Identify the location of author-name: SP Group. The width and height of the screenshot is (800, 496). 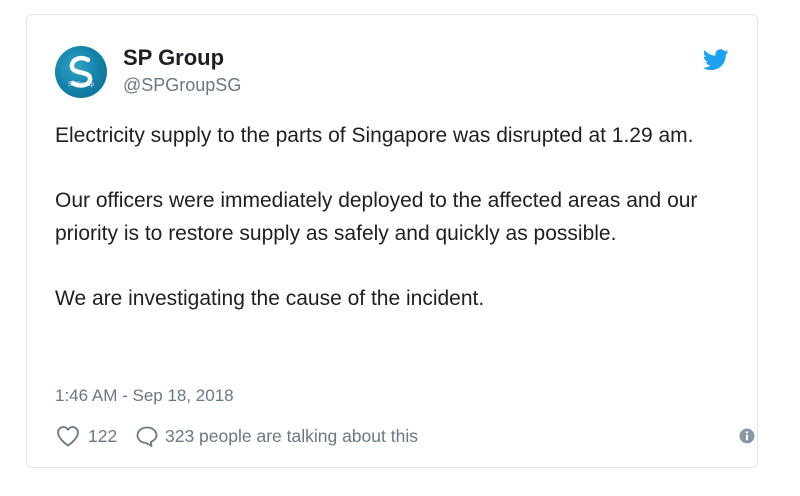
(173, 58).